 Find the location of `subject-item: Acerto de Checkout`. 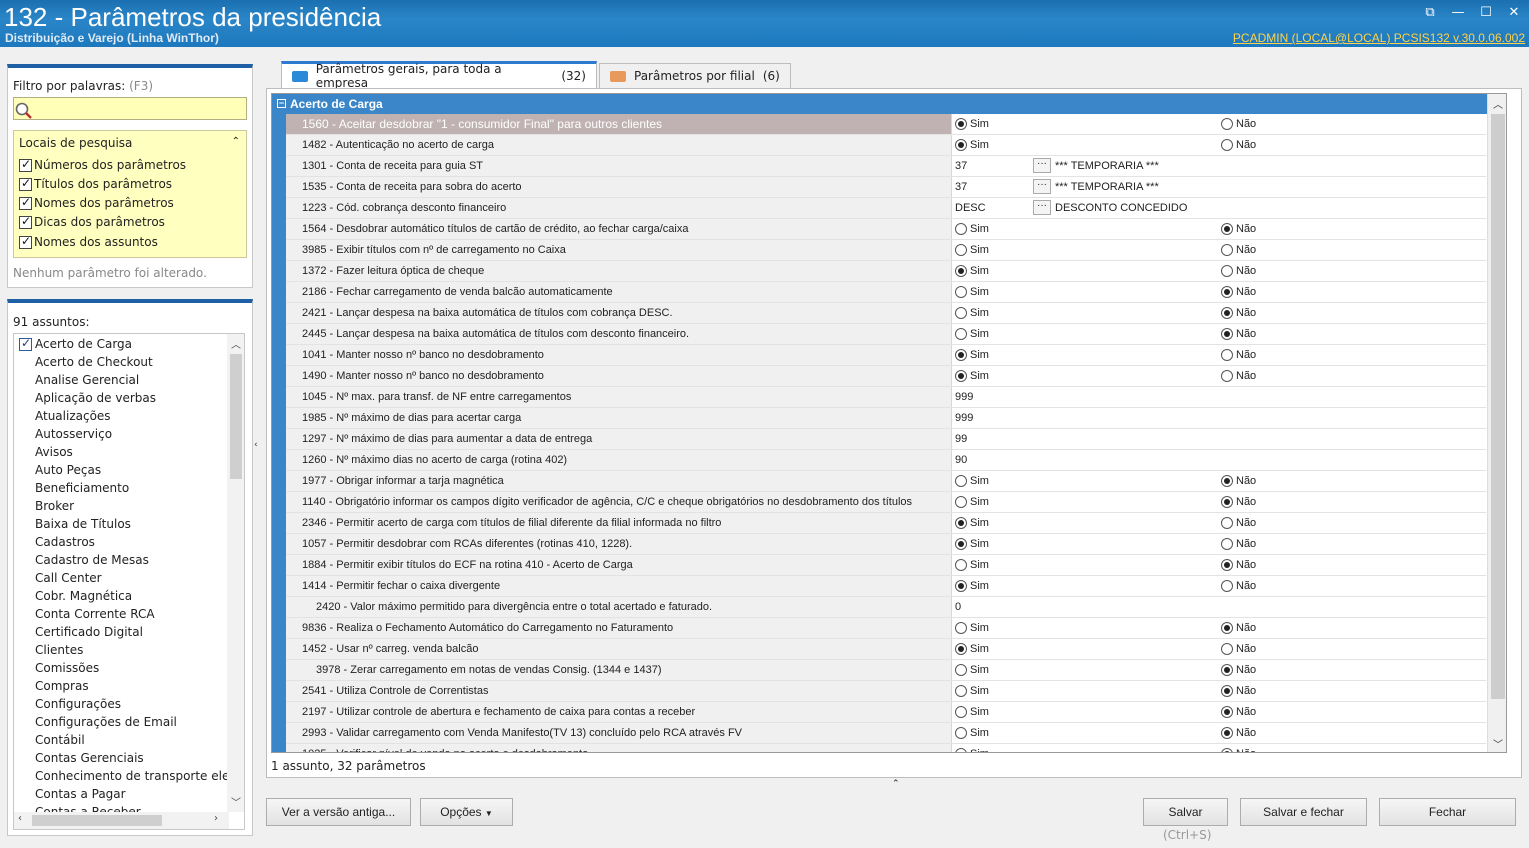

subject-item: Acerto de Checkout is located at coordinates (94, 362).